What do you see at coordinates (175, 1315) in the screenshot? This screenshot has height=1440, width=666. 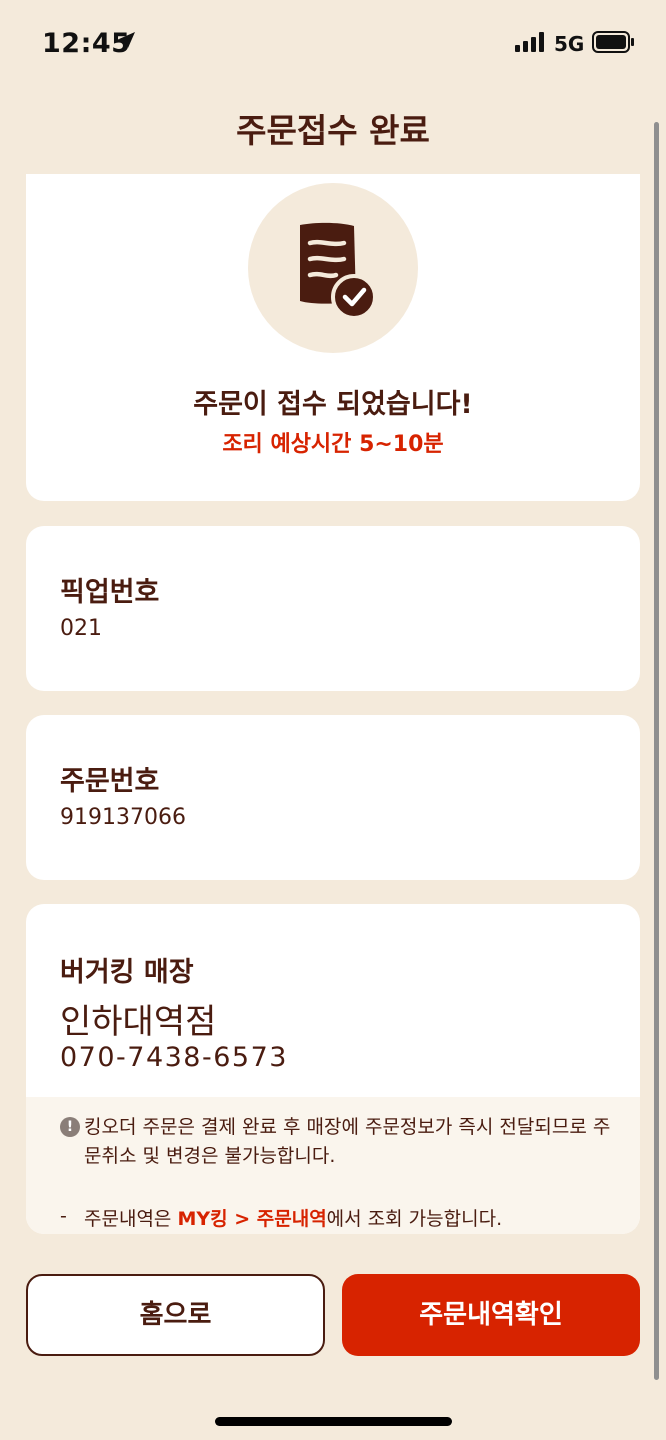 I see `home-button: 홈으로` at bounding box center [175, 1315].